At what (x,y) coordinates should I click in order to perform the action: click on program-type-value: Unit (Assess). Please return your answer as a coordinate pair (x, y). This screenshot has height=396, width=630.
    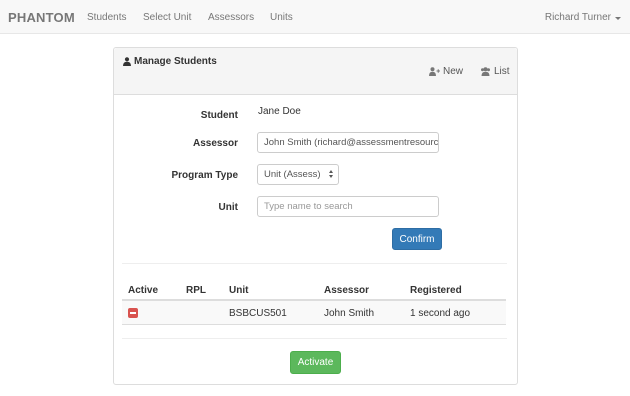
    Looking at the image, I should click on (292, 174).